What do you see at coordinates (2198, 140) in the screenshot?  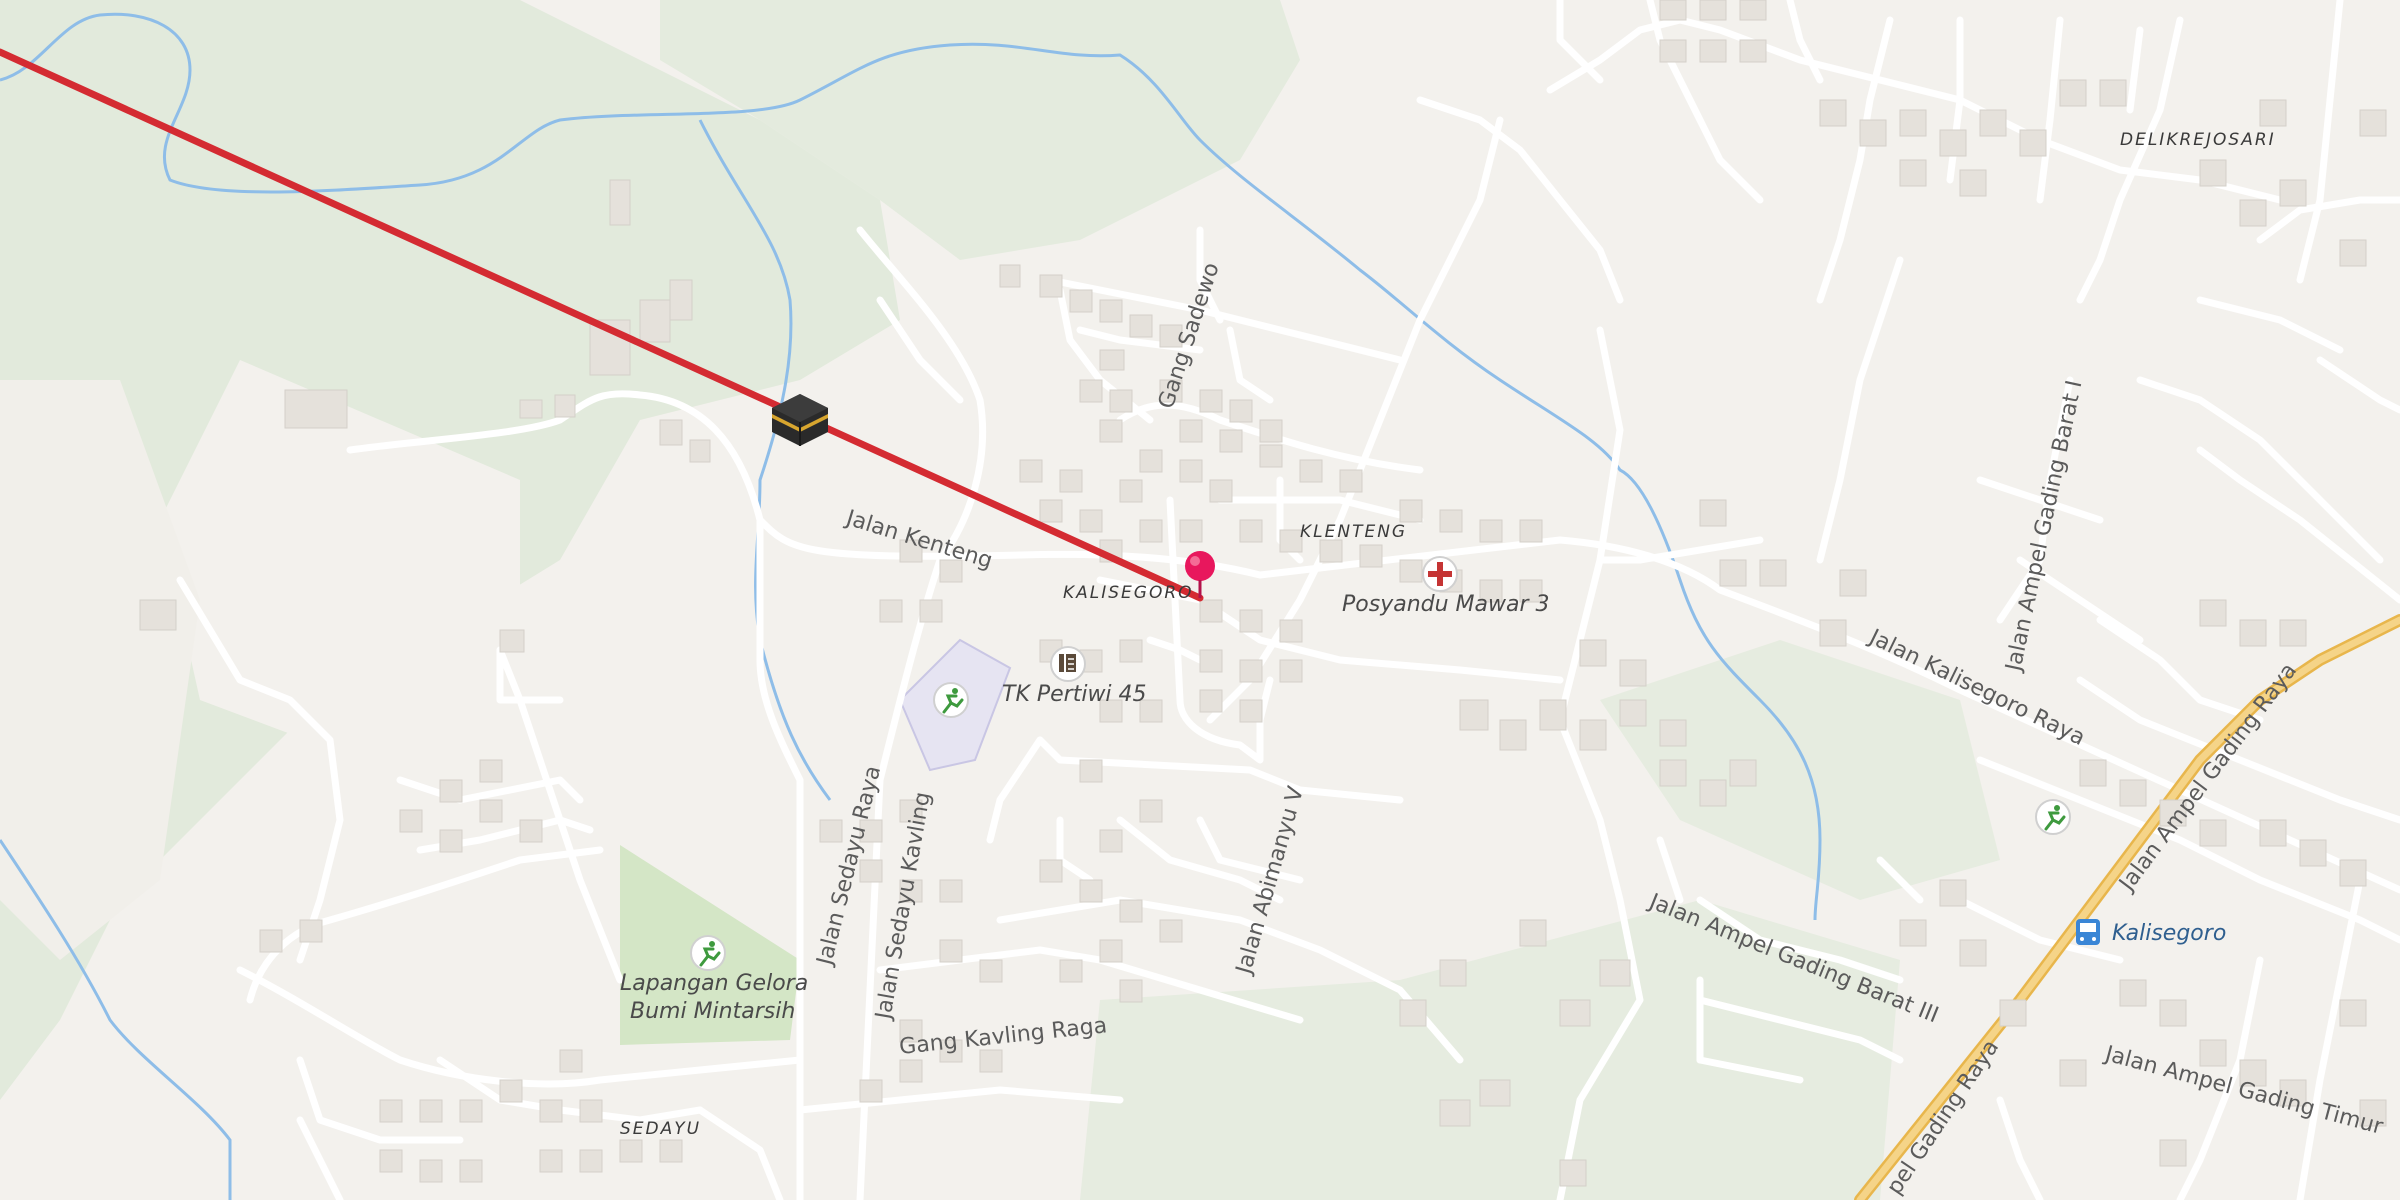 I see `area-label-delikrejosari: DELIKREJOSARI` at bounding box center [2198, 140].